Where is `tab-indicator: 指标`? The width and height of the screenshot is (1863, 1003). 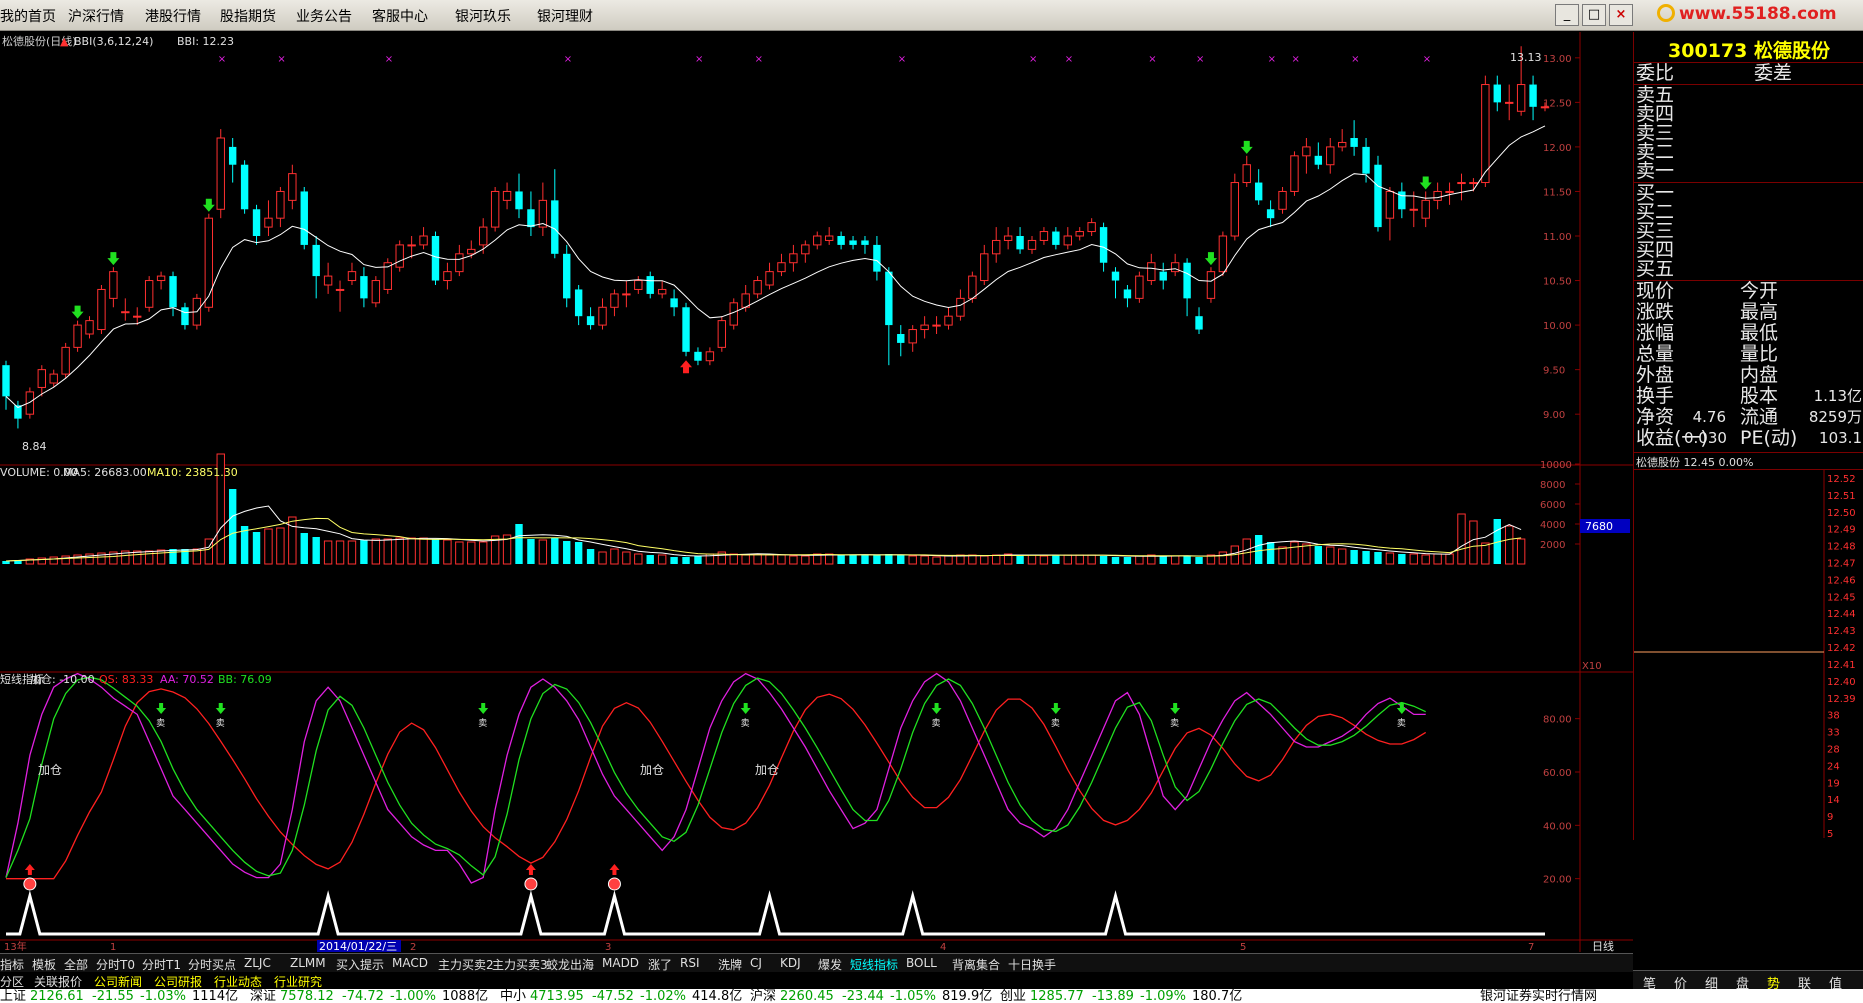 tab-indicator: 指标 is located at coordinates (12, 964).